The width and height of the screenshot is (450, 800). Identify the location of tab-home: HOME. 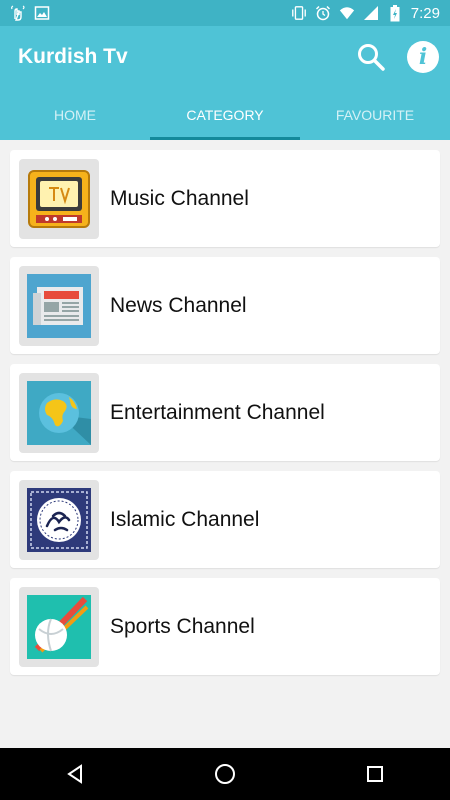
(75, 120).